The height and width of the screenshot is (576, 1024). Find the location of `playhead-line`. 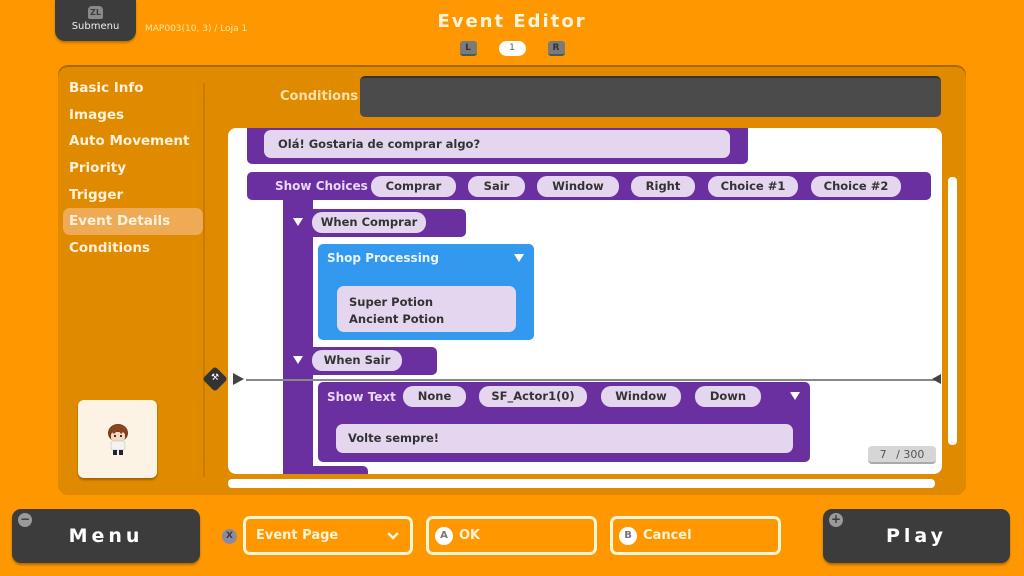

playhead-line is located at coordinates (591, 380).